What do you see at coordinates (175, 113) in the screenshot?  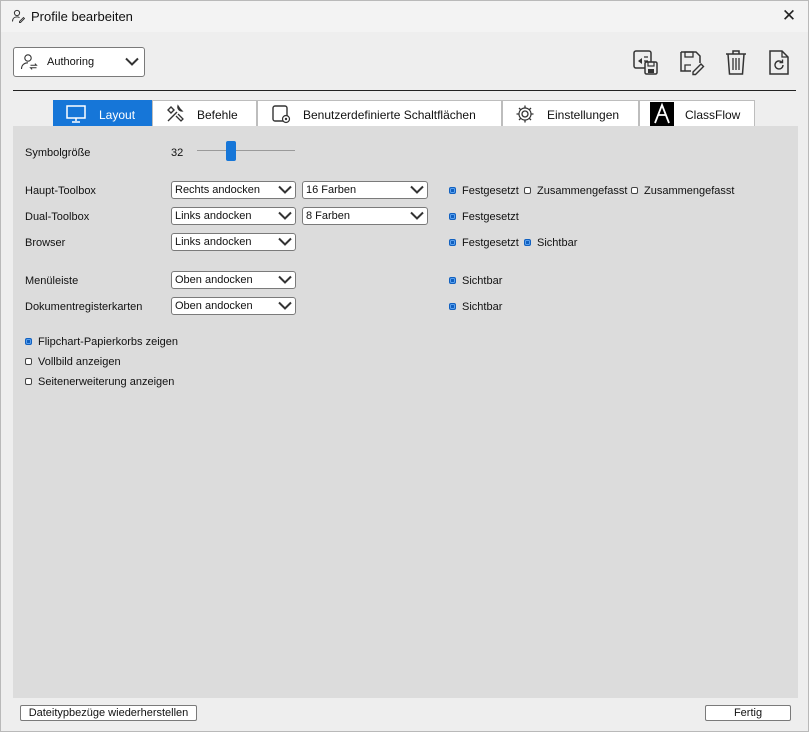 I see `tools-icon` at bounding box center [175, 113].